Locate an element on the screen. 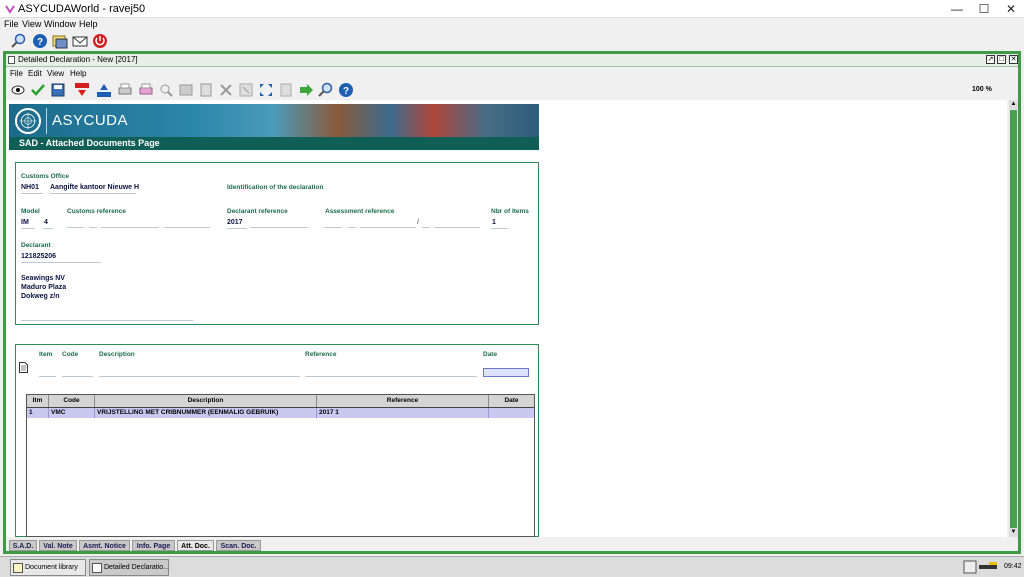  menu-window: Window is located at coordinates (60, 24).